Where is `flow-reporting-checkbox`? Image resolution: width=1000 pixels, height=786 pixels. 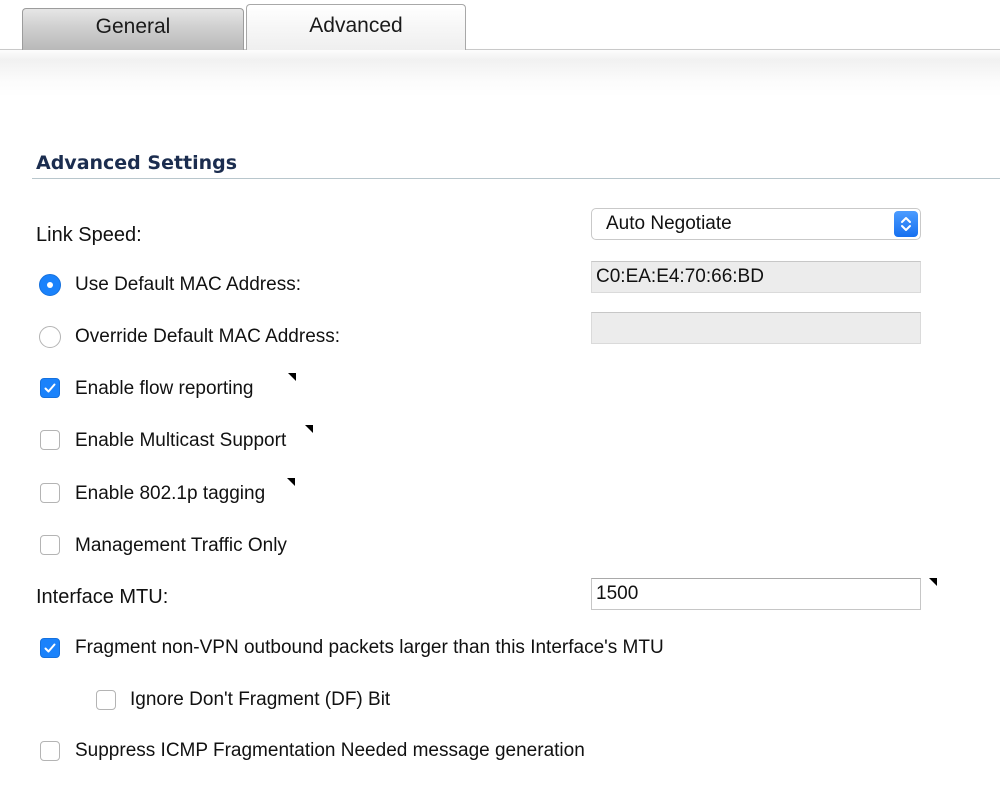
flow-reporting-checkbox is located at coordinates (50, 388).